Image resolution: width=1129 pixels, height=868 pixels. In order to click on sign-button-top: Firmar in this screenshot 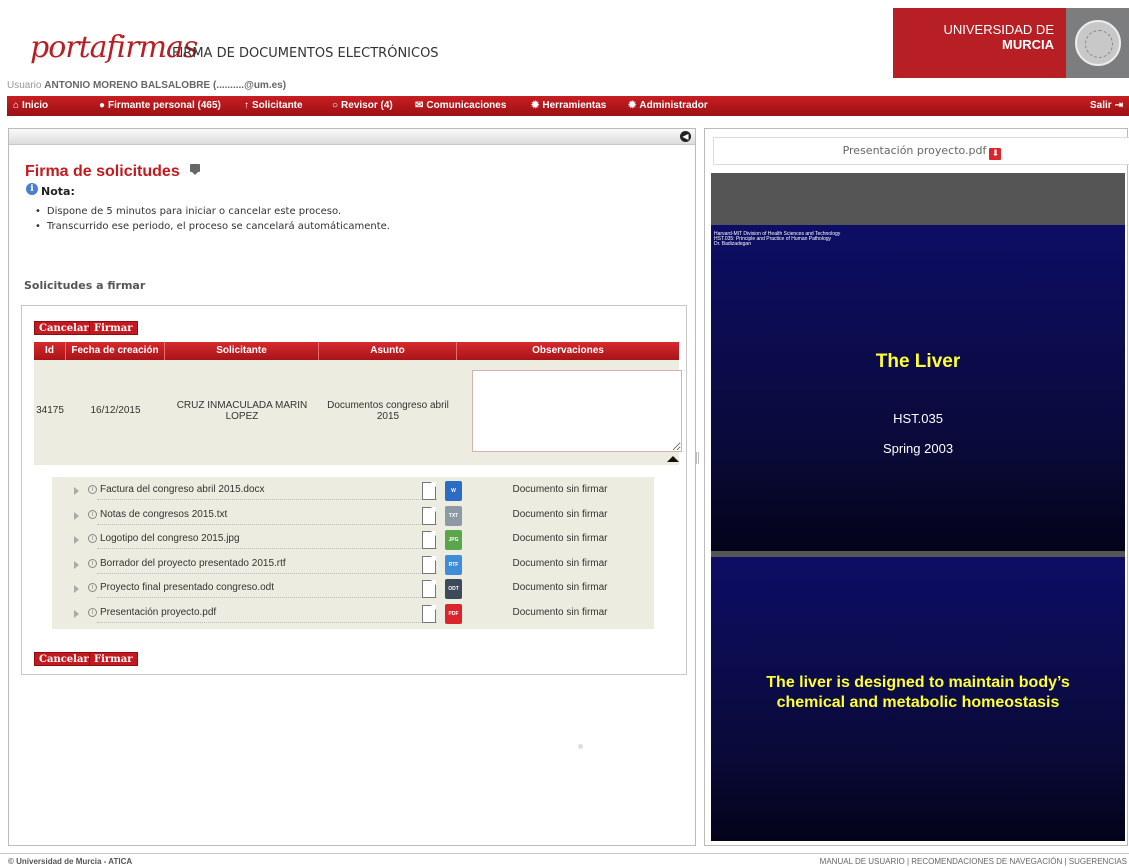, I will do `click(113, 328)`.